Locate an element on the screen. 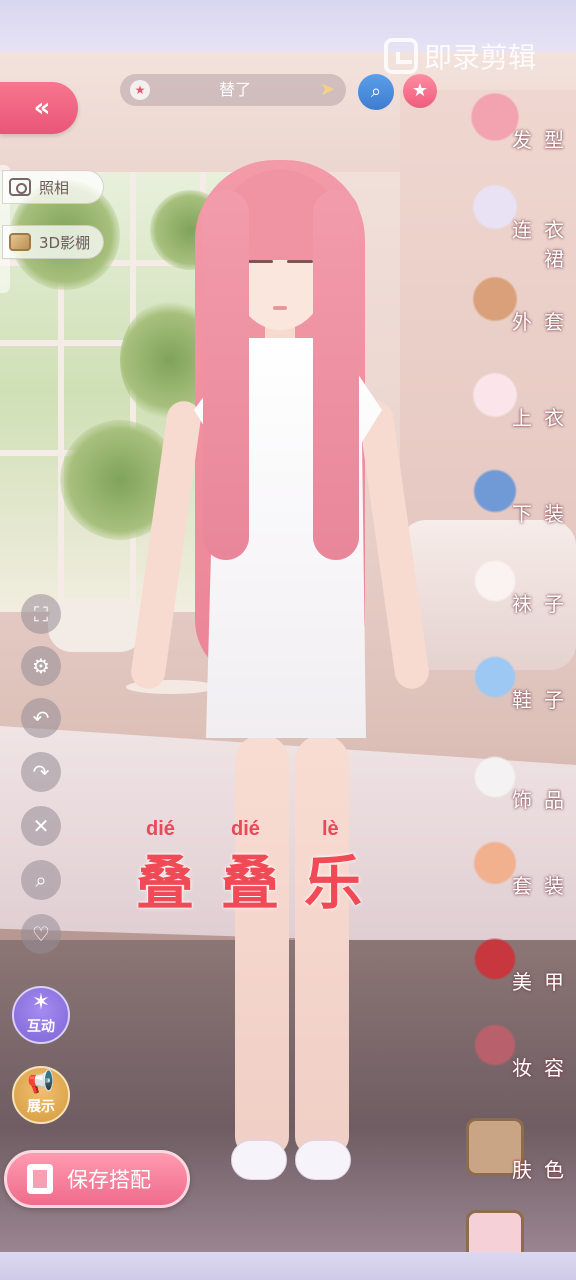 Image resolution: width=576 pixels, height=1280 pixels. search-icon: ⌕ is located at coordinates (41, 880).